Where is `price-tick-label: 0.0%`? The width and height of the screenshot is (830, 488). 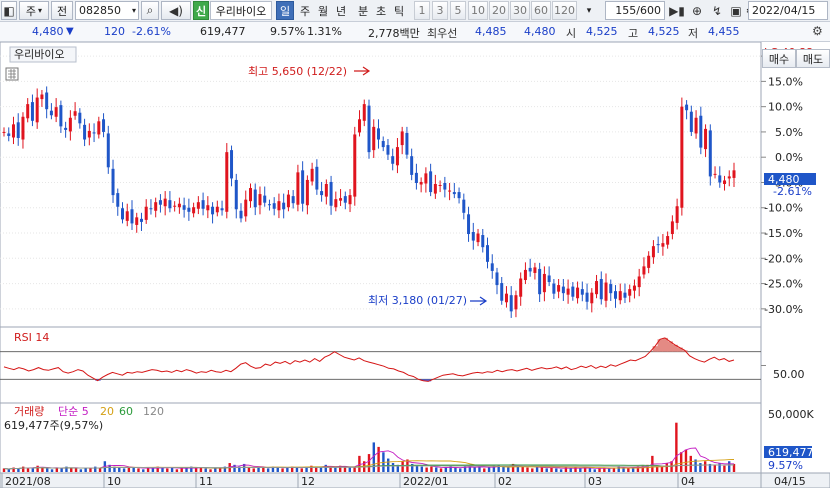 price-tick-label: 0.0% is located at coordinates (789, 157).